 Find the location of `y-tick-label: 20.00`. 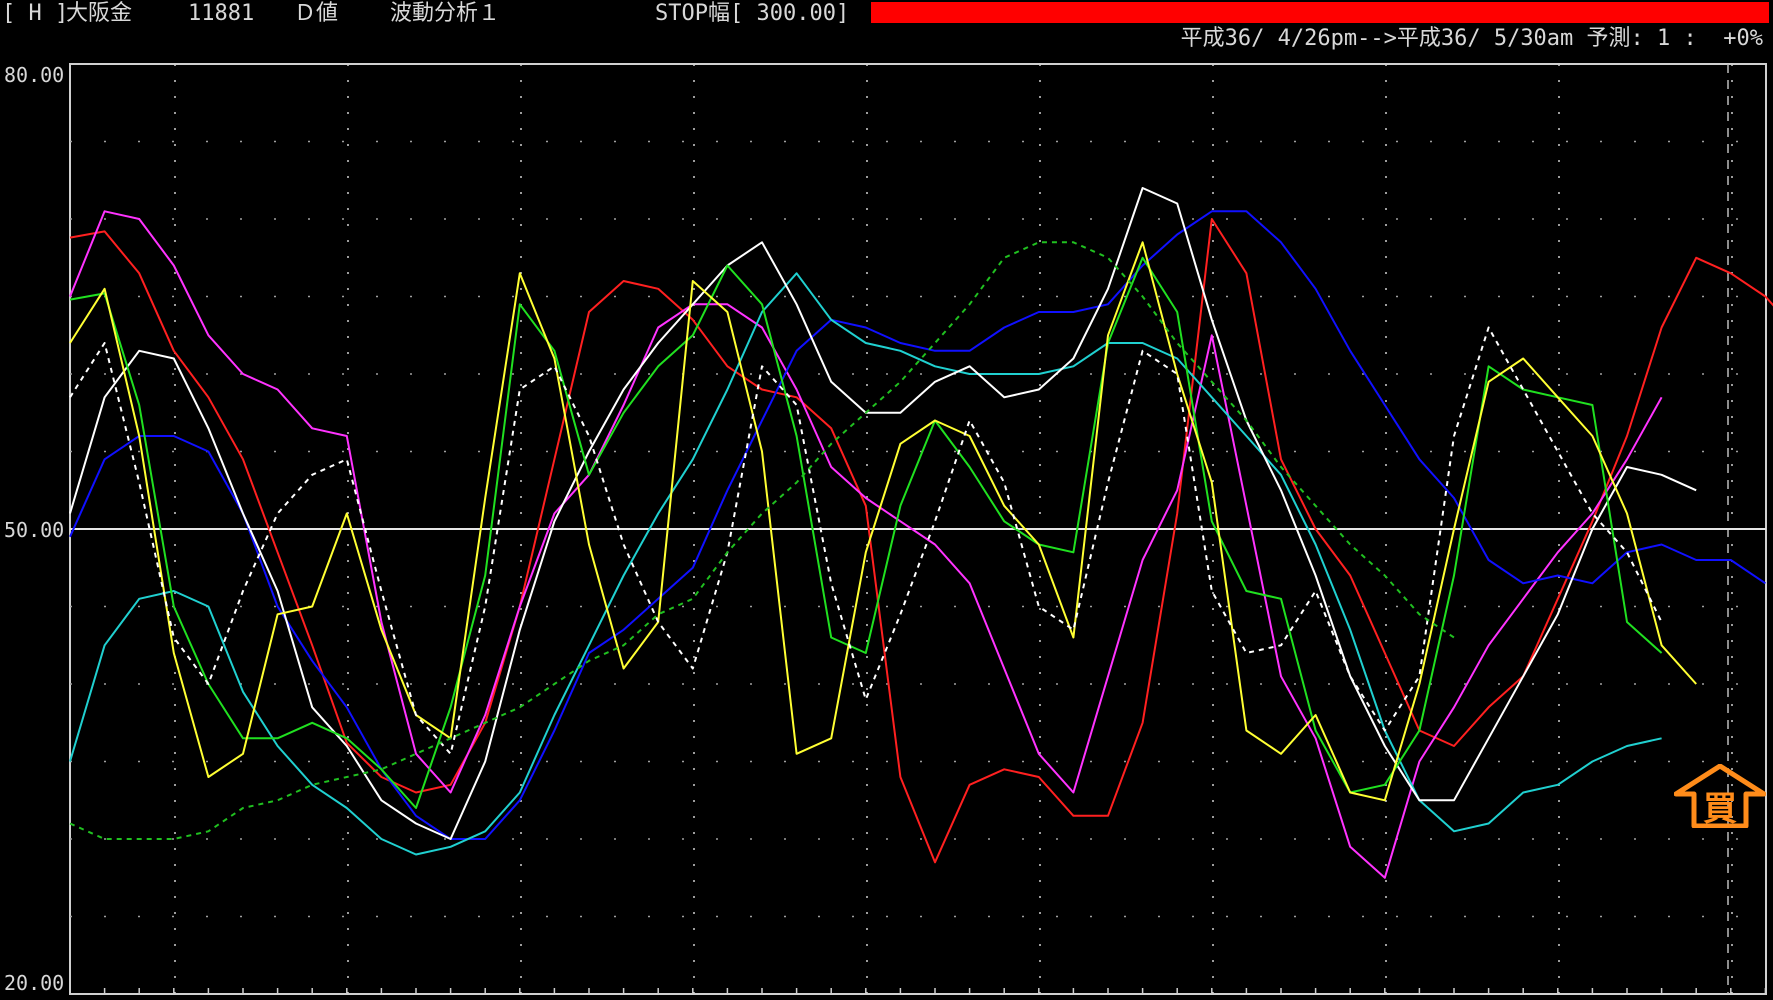

y-tick-label: 20.00 is located at coordinates (34, 983).